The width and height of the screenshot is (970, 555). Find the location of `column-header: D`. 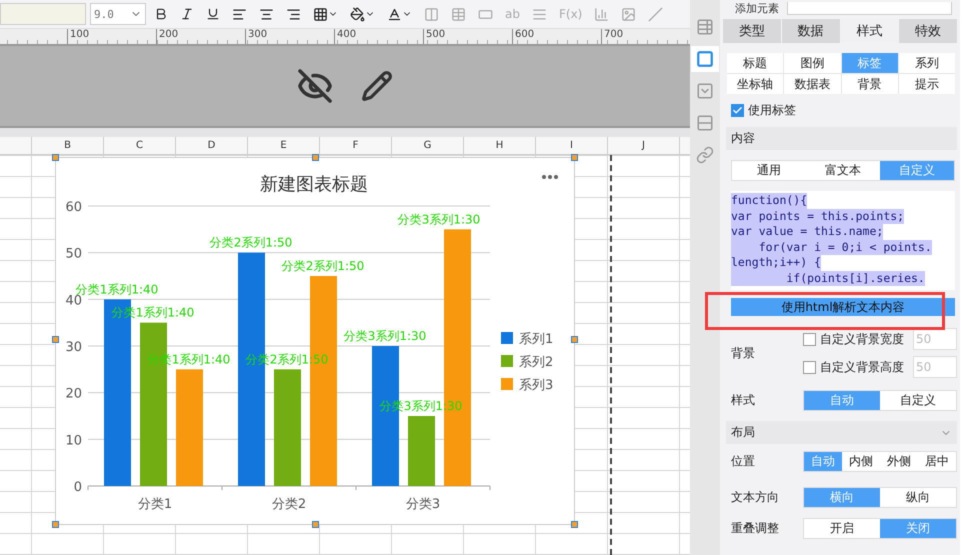

column-header: D is located at coordinates (212, 145).